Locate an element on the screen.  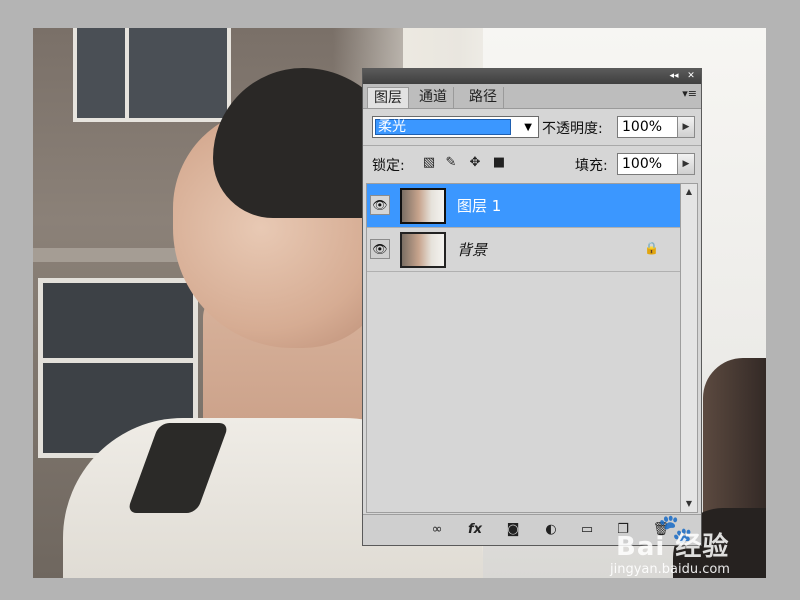
blend-opacity-row: 柔光 ▼ 不透明度: 100% ▶ is located at coordinates (532, 127).